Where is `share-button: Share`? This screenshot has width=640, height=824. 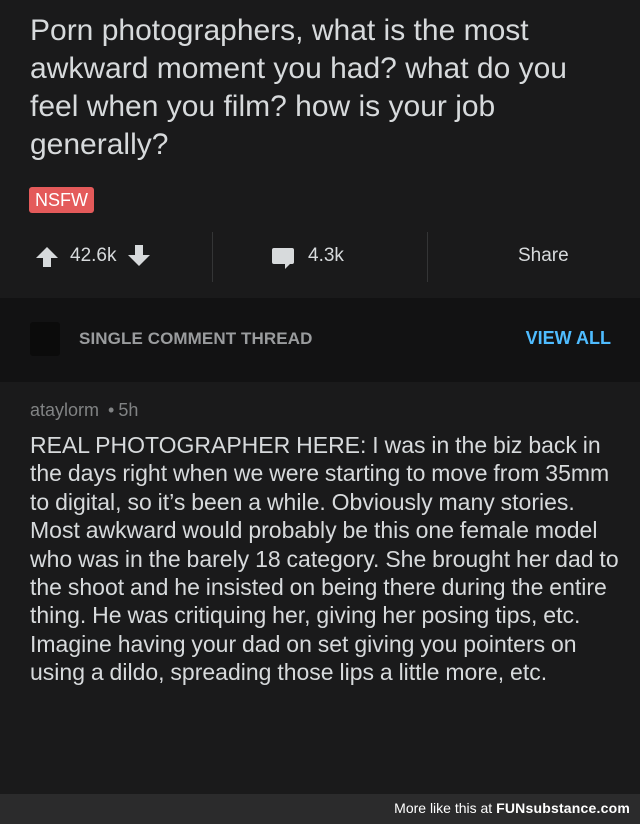 share-button: Share is located at coordinates (543, 256).